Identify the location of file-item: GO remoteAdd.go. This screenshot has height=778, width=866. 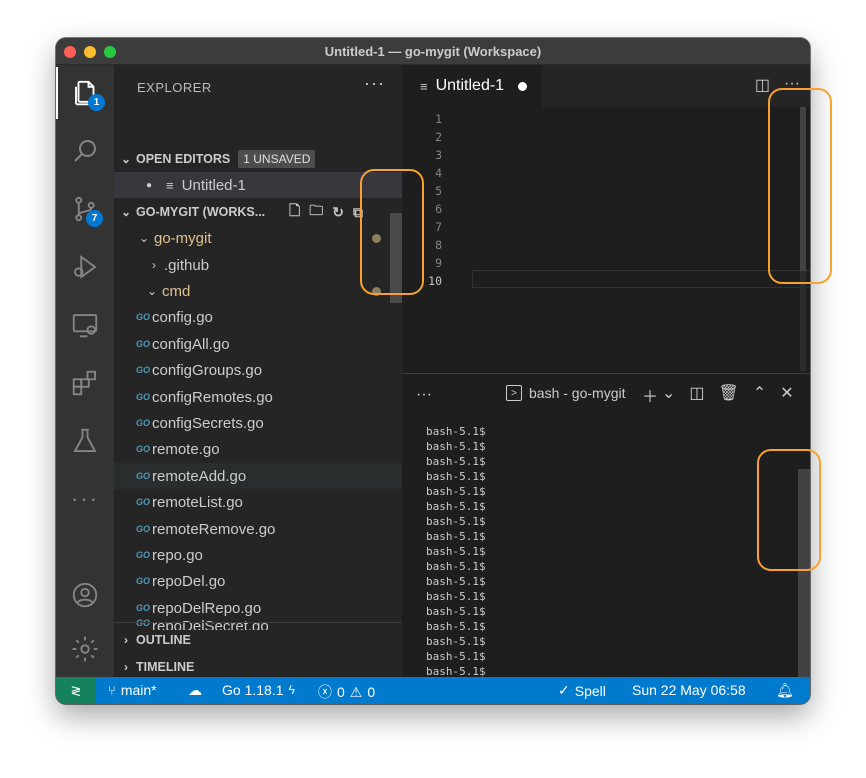
(258, 476).